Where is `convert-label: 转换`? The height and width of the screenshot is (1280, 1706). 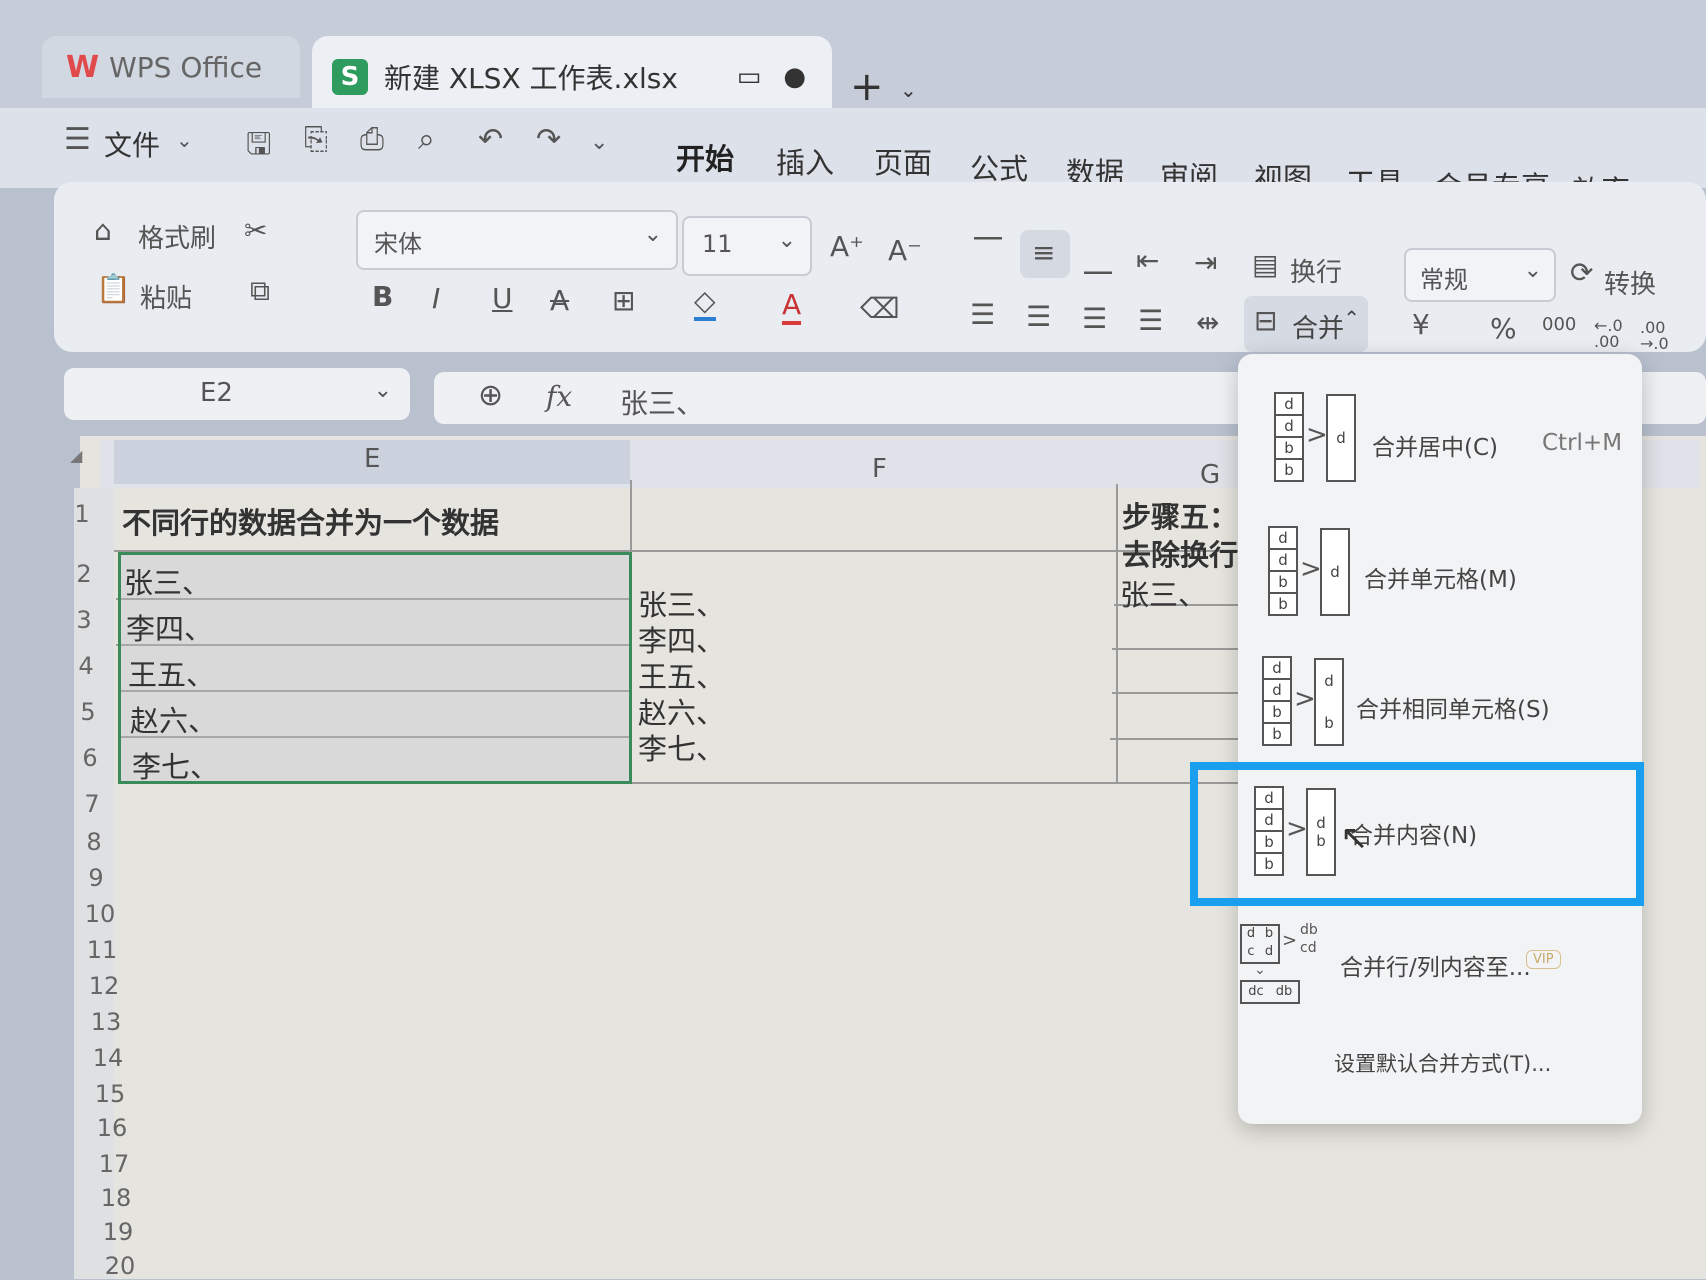
convert-label: 转换 is located at coordinates (1630, 282).